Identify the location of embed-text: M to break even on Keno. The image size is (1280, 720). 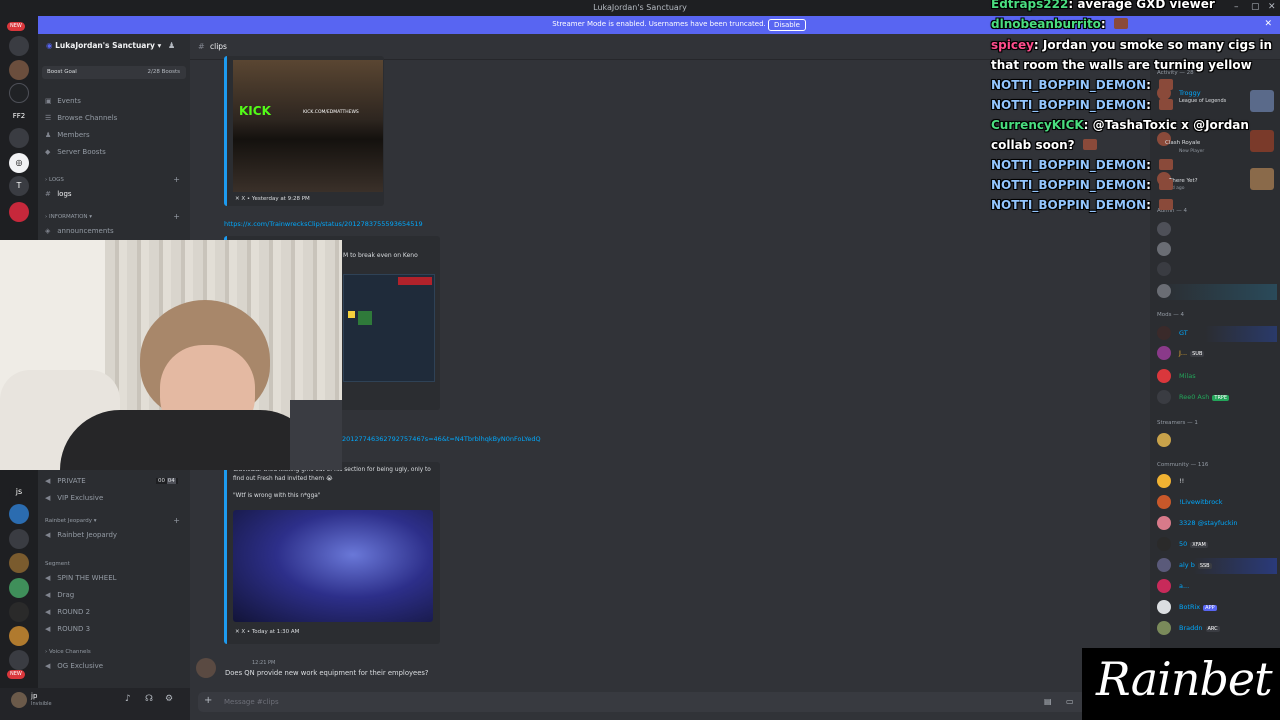
(380, 255).